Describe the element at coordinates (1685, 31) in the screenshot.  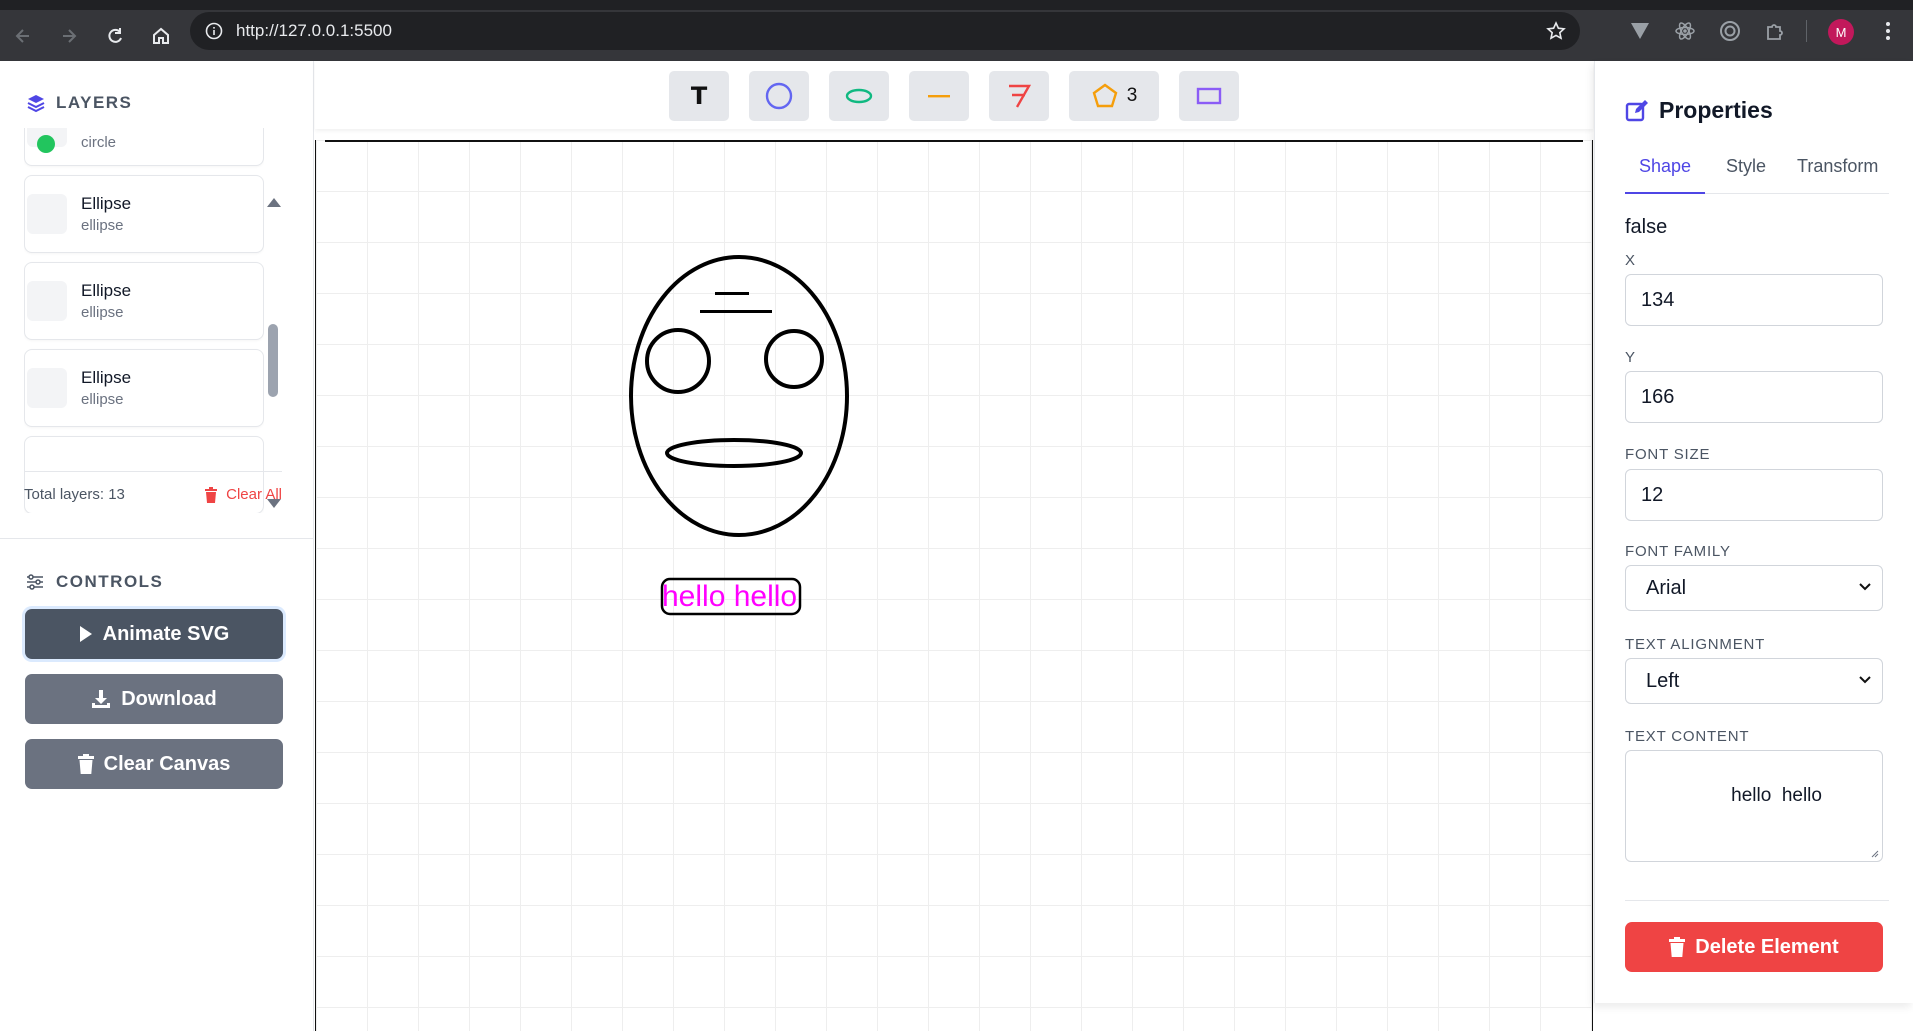
I see `react-devtools-icon` at that location.